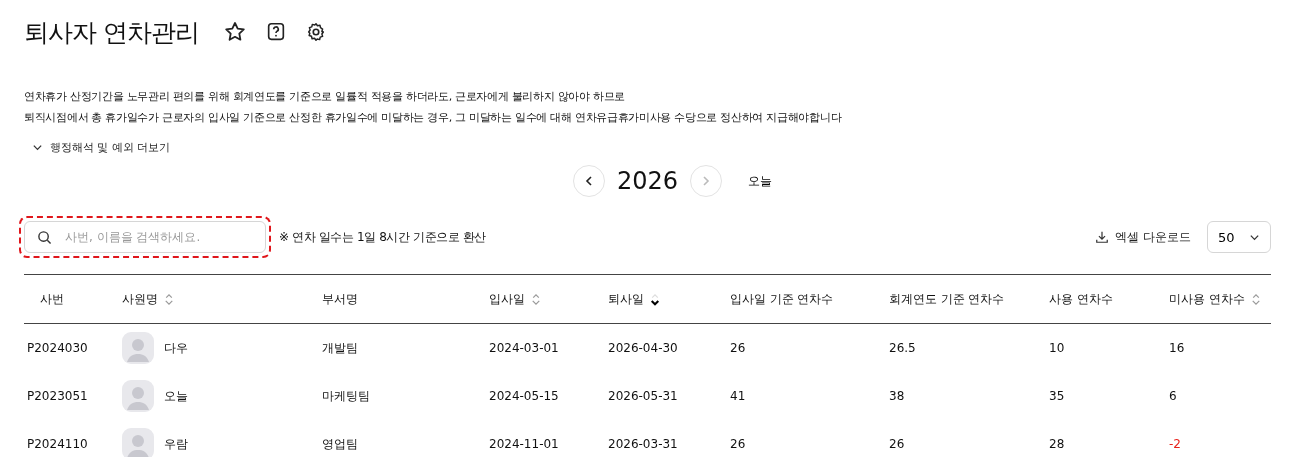 Image resolution: width=1292 pixels, height=457 pixels. I want to click on table-cell: 10, so click(1057, 348).